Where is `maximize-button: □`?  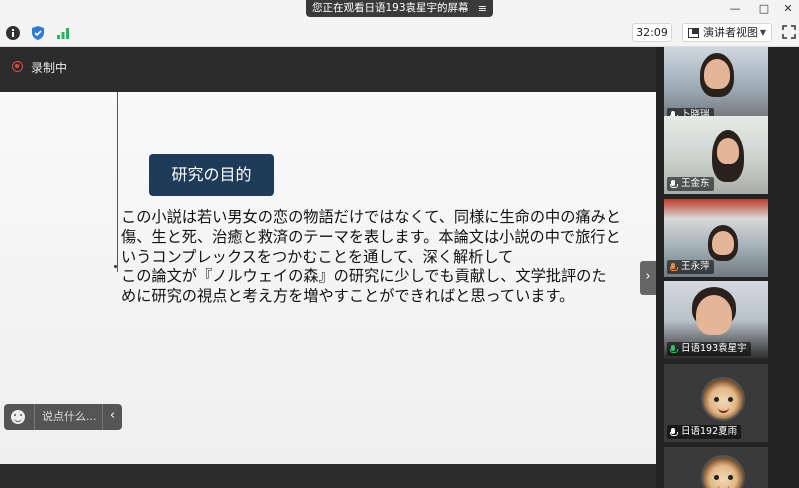 maximize-button: □ is located at coordinates (764, 9).